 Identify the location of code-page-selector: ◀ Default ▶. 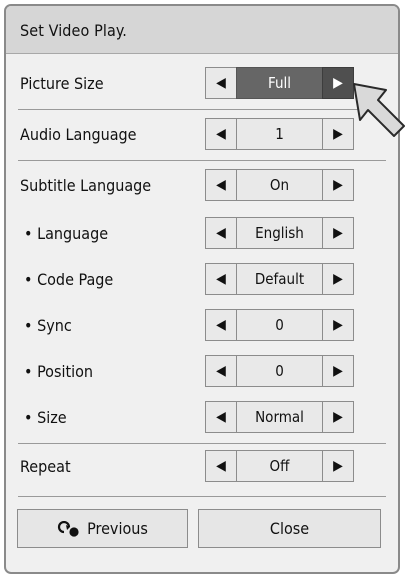
(279, 279).